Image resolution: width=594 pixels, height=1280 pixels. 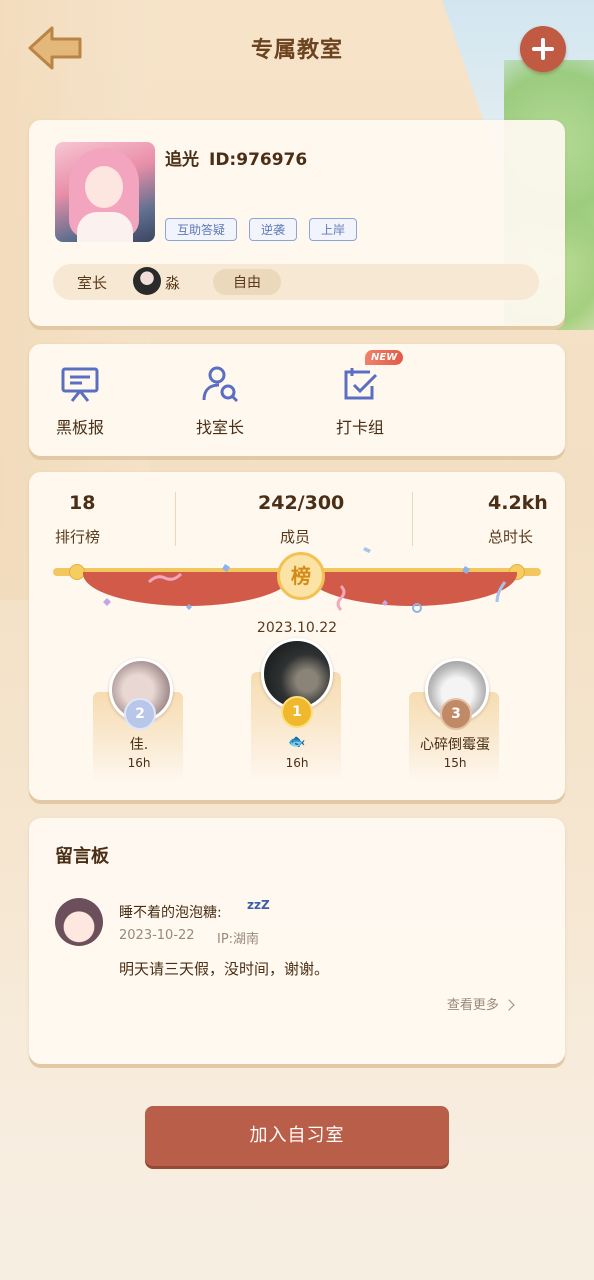 What do you see at coordinates (297, 1136) in the screenshot?
I see `join-study-room-button: 加入自习室` at bounding box center [297, 1136].